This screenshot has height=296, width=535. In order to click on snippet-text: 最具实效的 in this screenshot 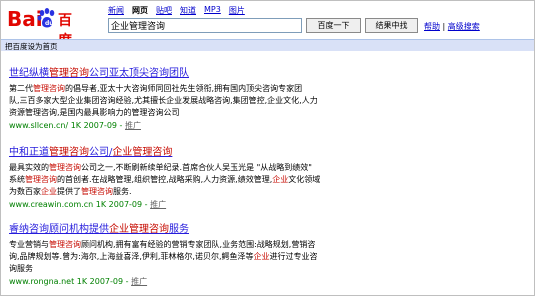, I will do `click(29, 167)`.